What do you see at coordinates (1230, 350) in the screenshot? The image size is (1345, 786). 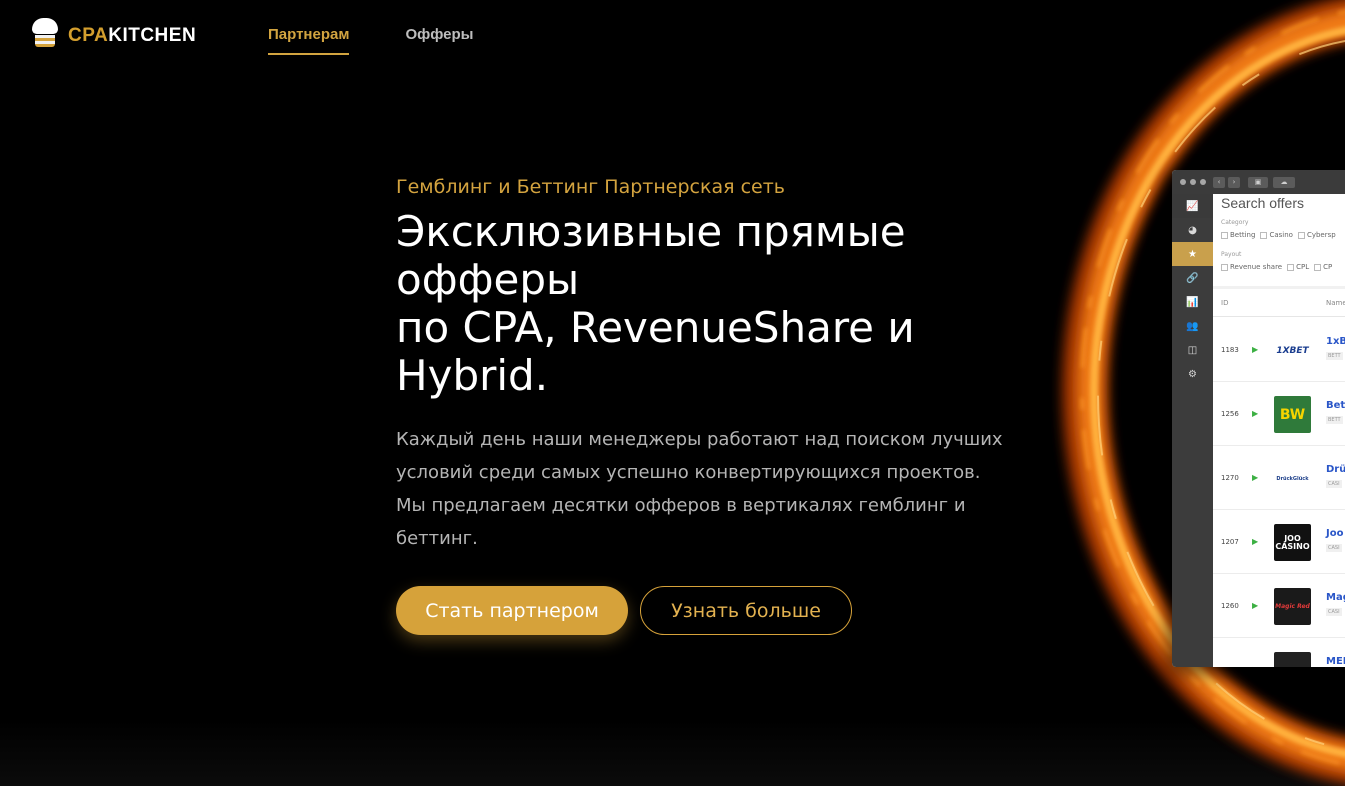 I see `offer-id: 1183` at bounding box center [1230, 350].